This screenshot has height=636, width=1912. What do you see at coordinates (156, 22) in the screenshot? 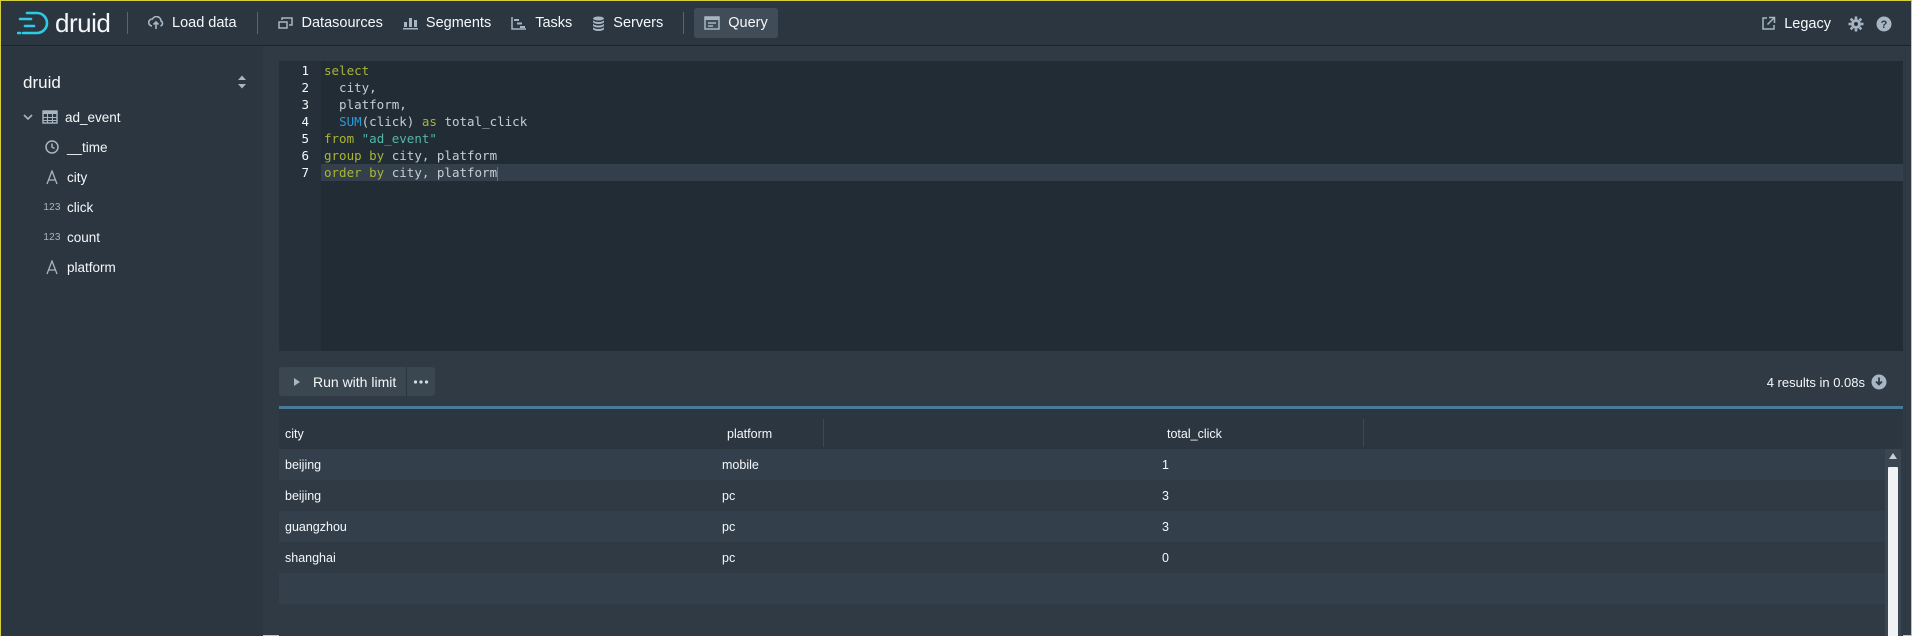
I see `cloud-upload-icon` at bounding box center [156, 22].